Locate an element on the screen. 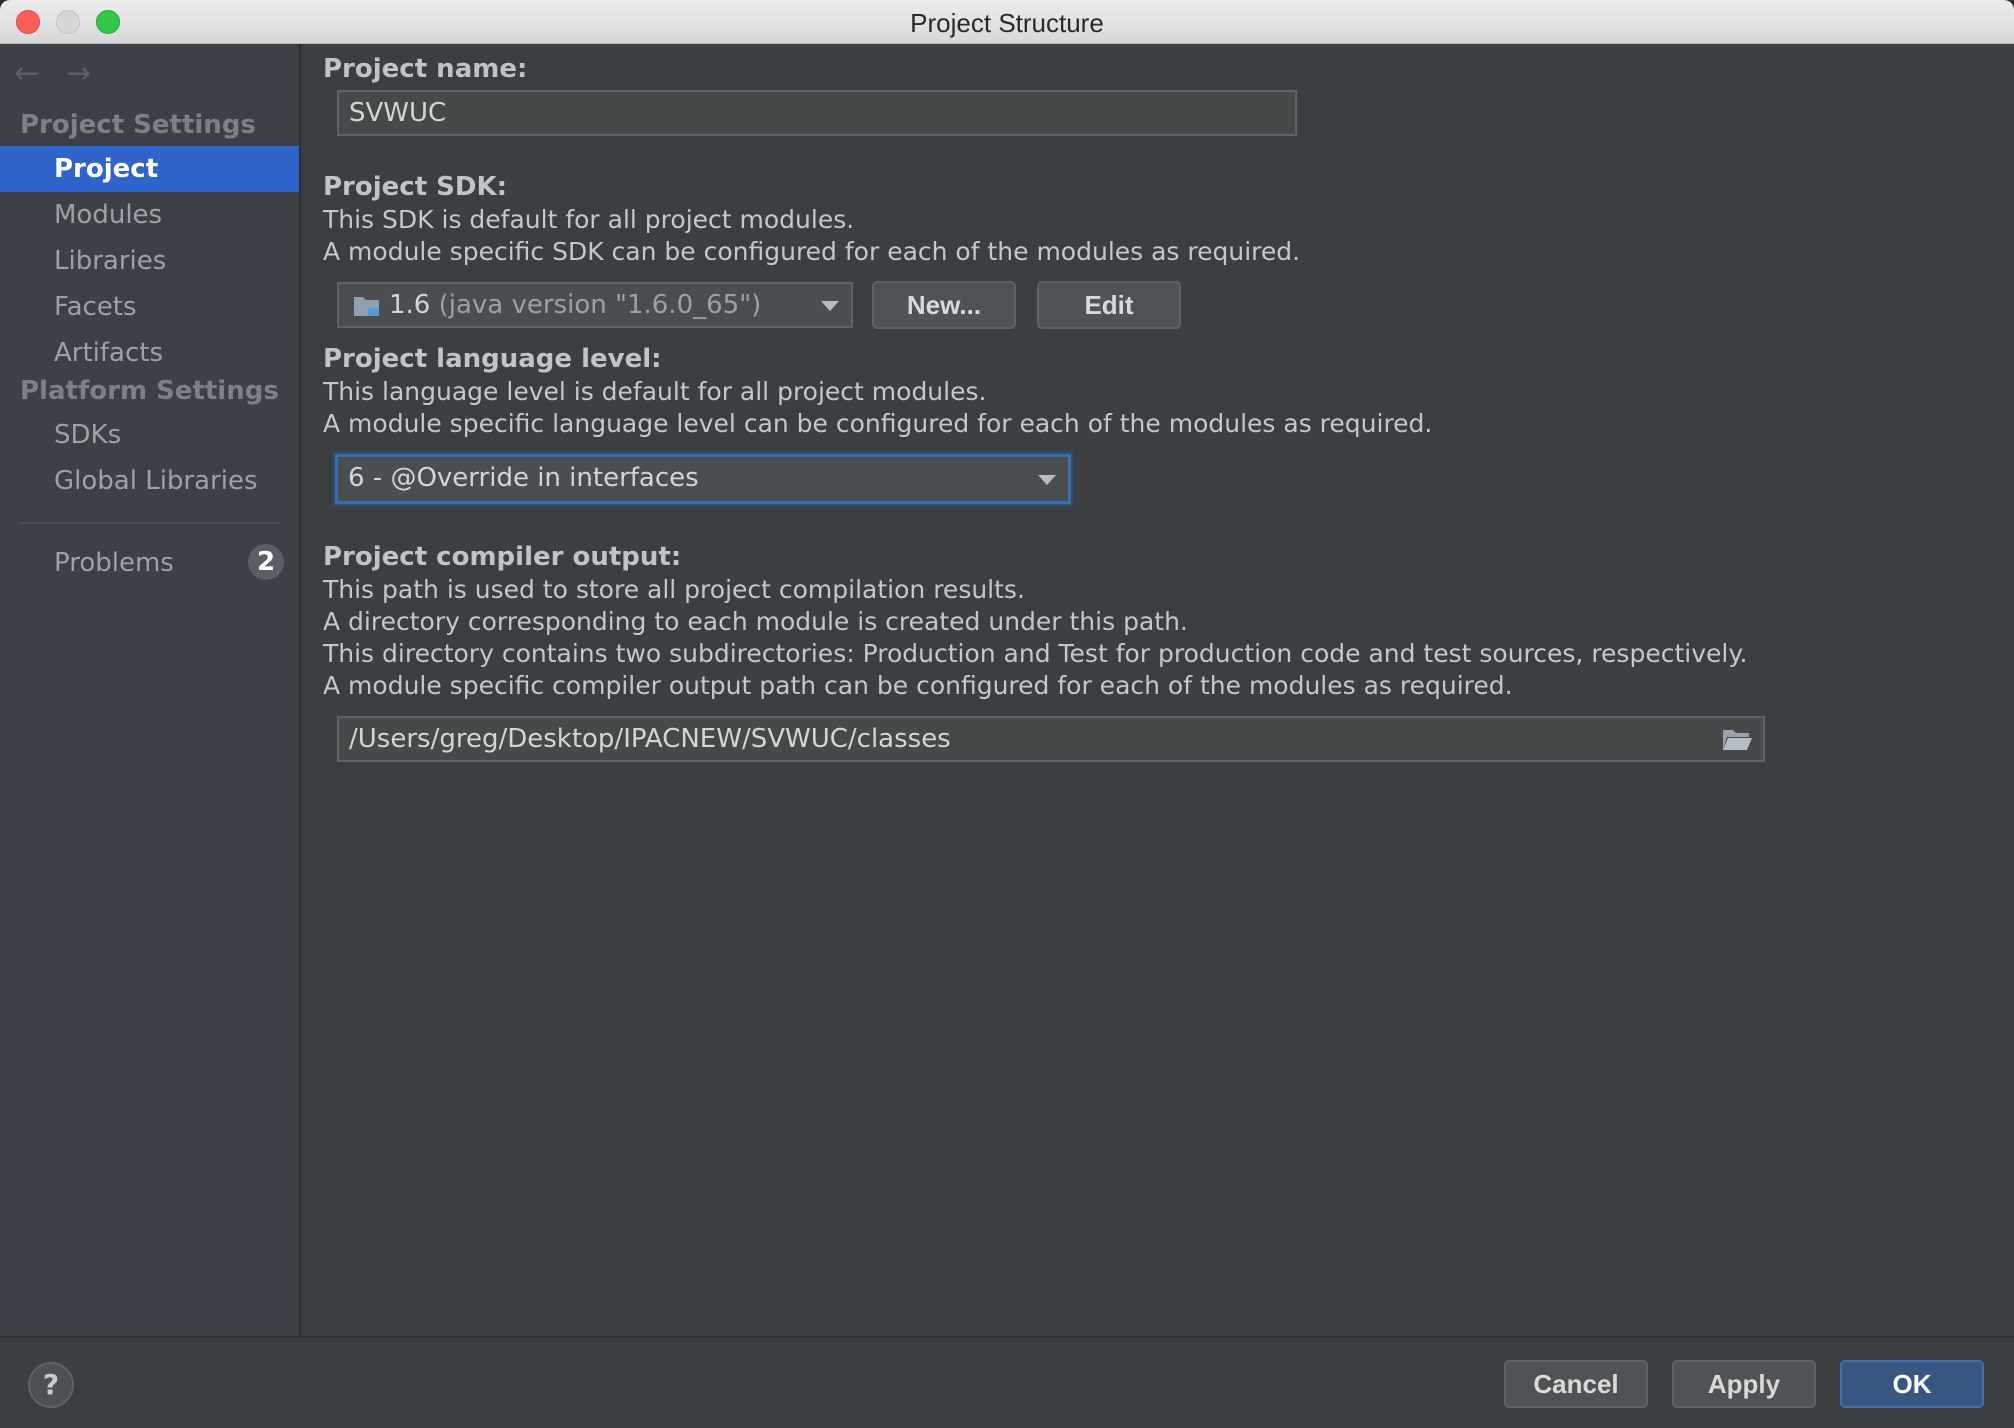 Image resolution: width=2014 pixels, height=1428 pixels. project-name-label: Project name: is located at coordinates (425, 69).